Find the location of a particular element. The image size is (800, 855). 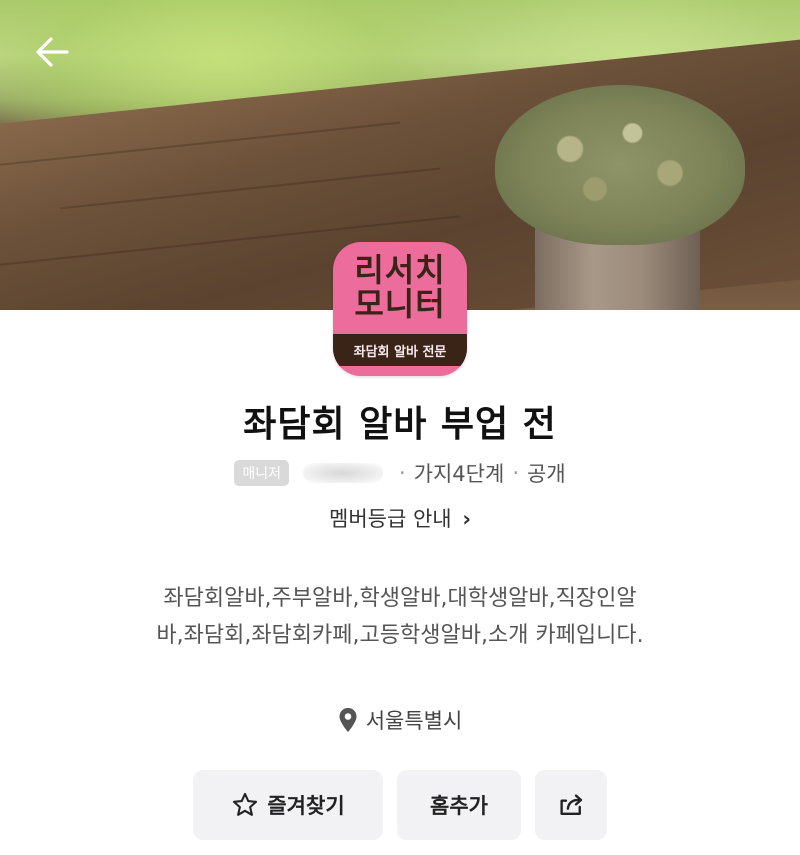

arrow-left-icon is located at coordinates (52, 52).